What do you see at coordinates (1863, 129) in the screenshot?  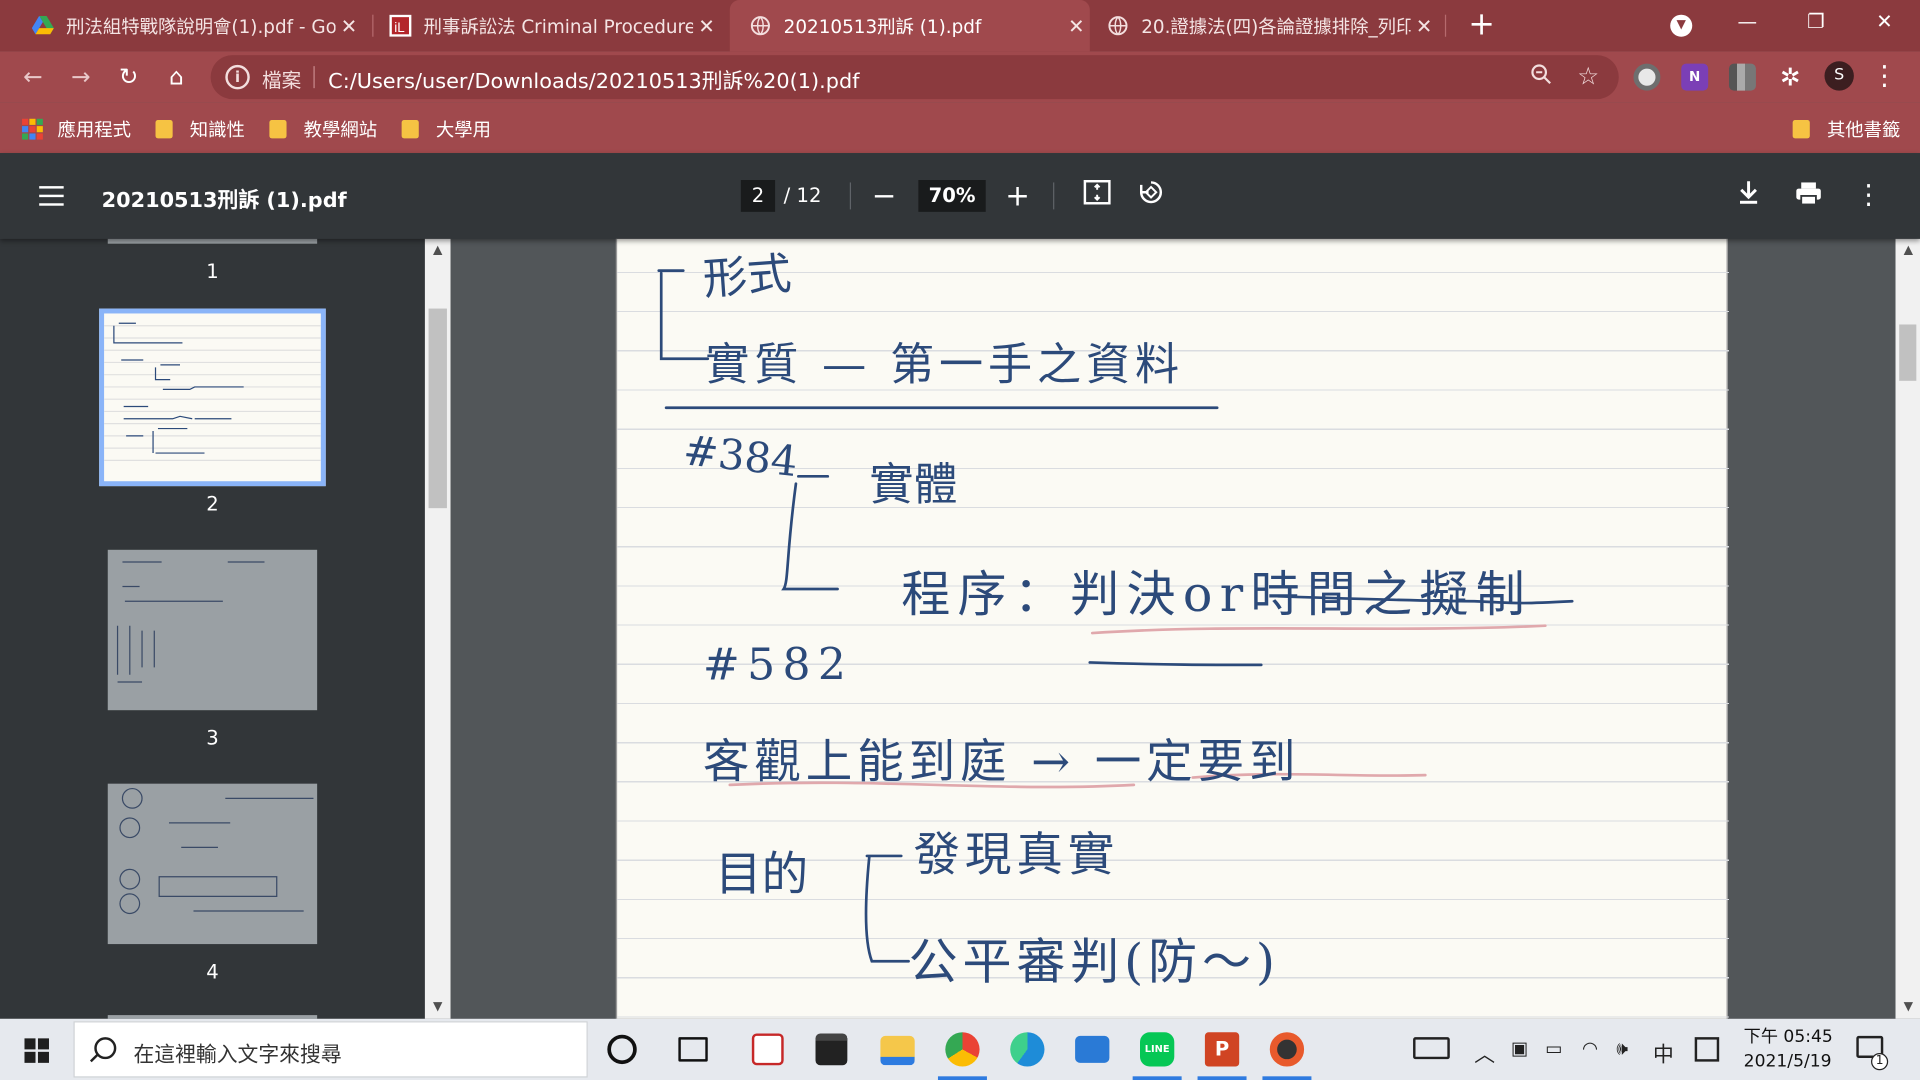 I see `other-bookmarks-label: 其他書籤` at bounding box center [1863, 129].